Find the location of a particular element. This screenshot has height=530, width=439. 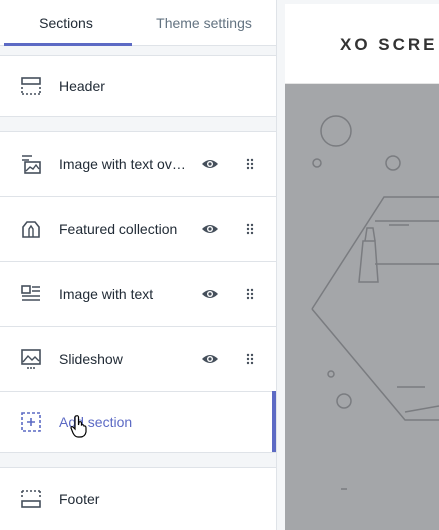

header-layout-icon is located at coordinates (31, 86).